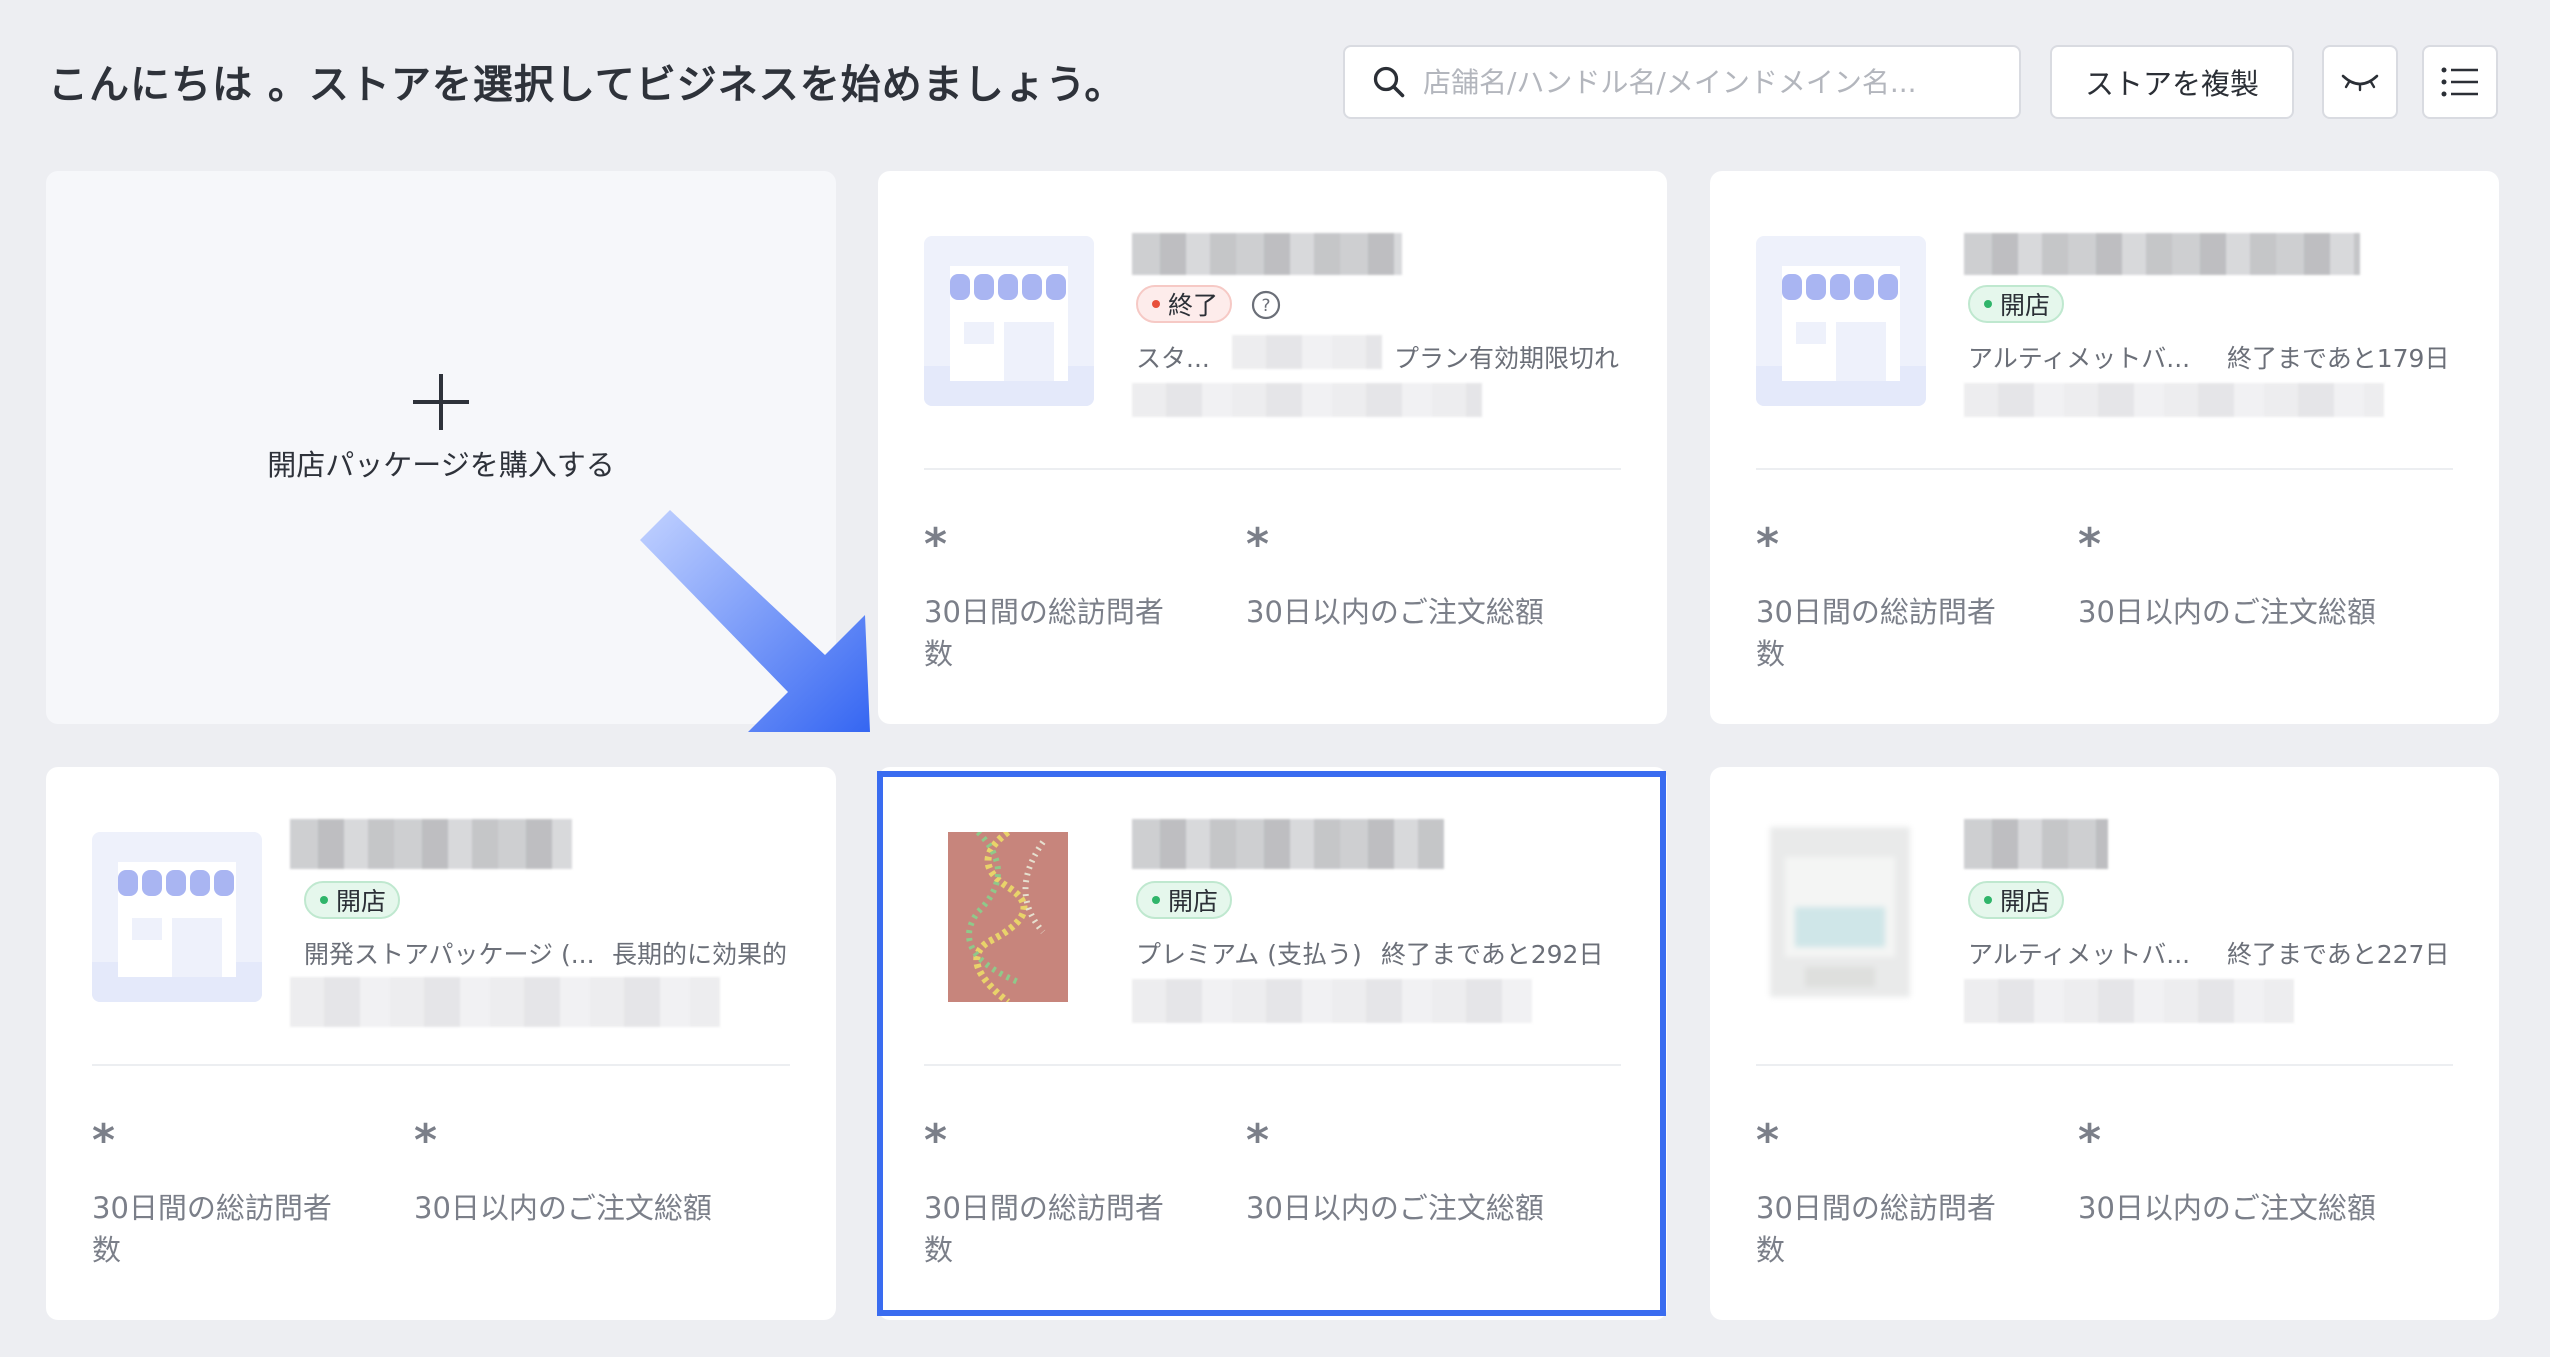  I want to click on list-icon, so click(2459, 82).